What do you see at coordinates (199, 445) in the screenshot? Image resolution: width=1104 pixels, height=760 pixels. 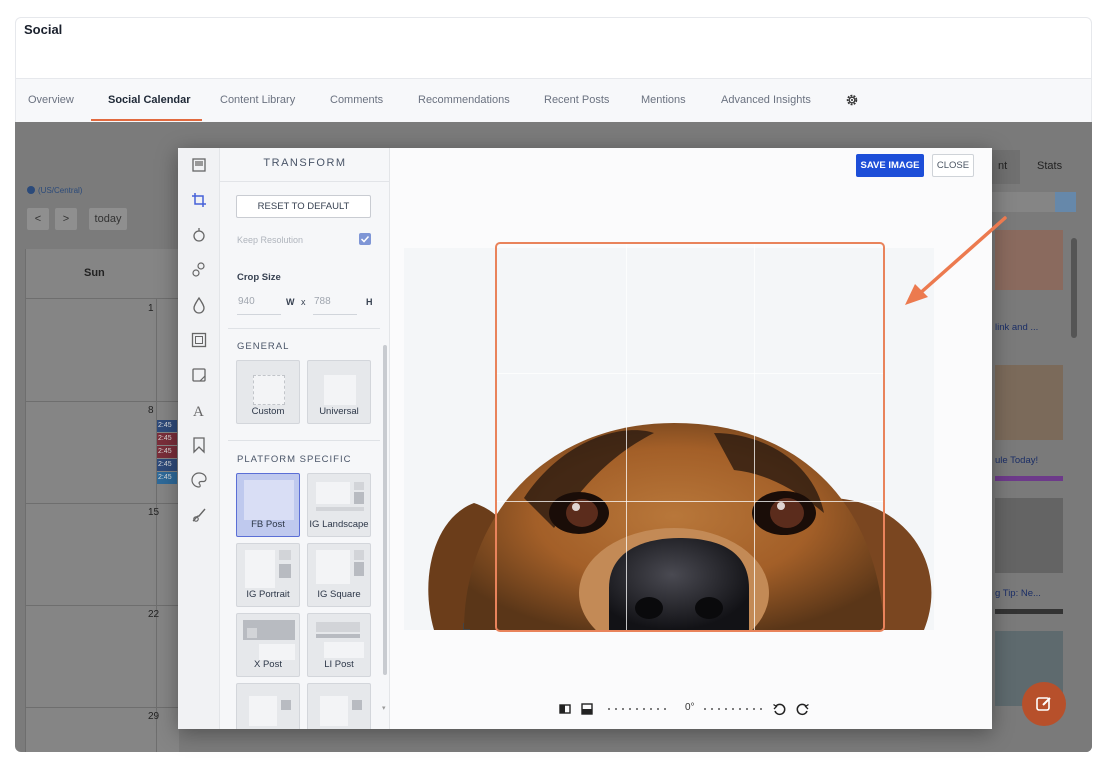 I see `bookmark-icon` at bounding box center [199, 445].